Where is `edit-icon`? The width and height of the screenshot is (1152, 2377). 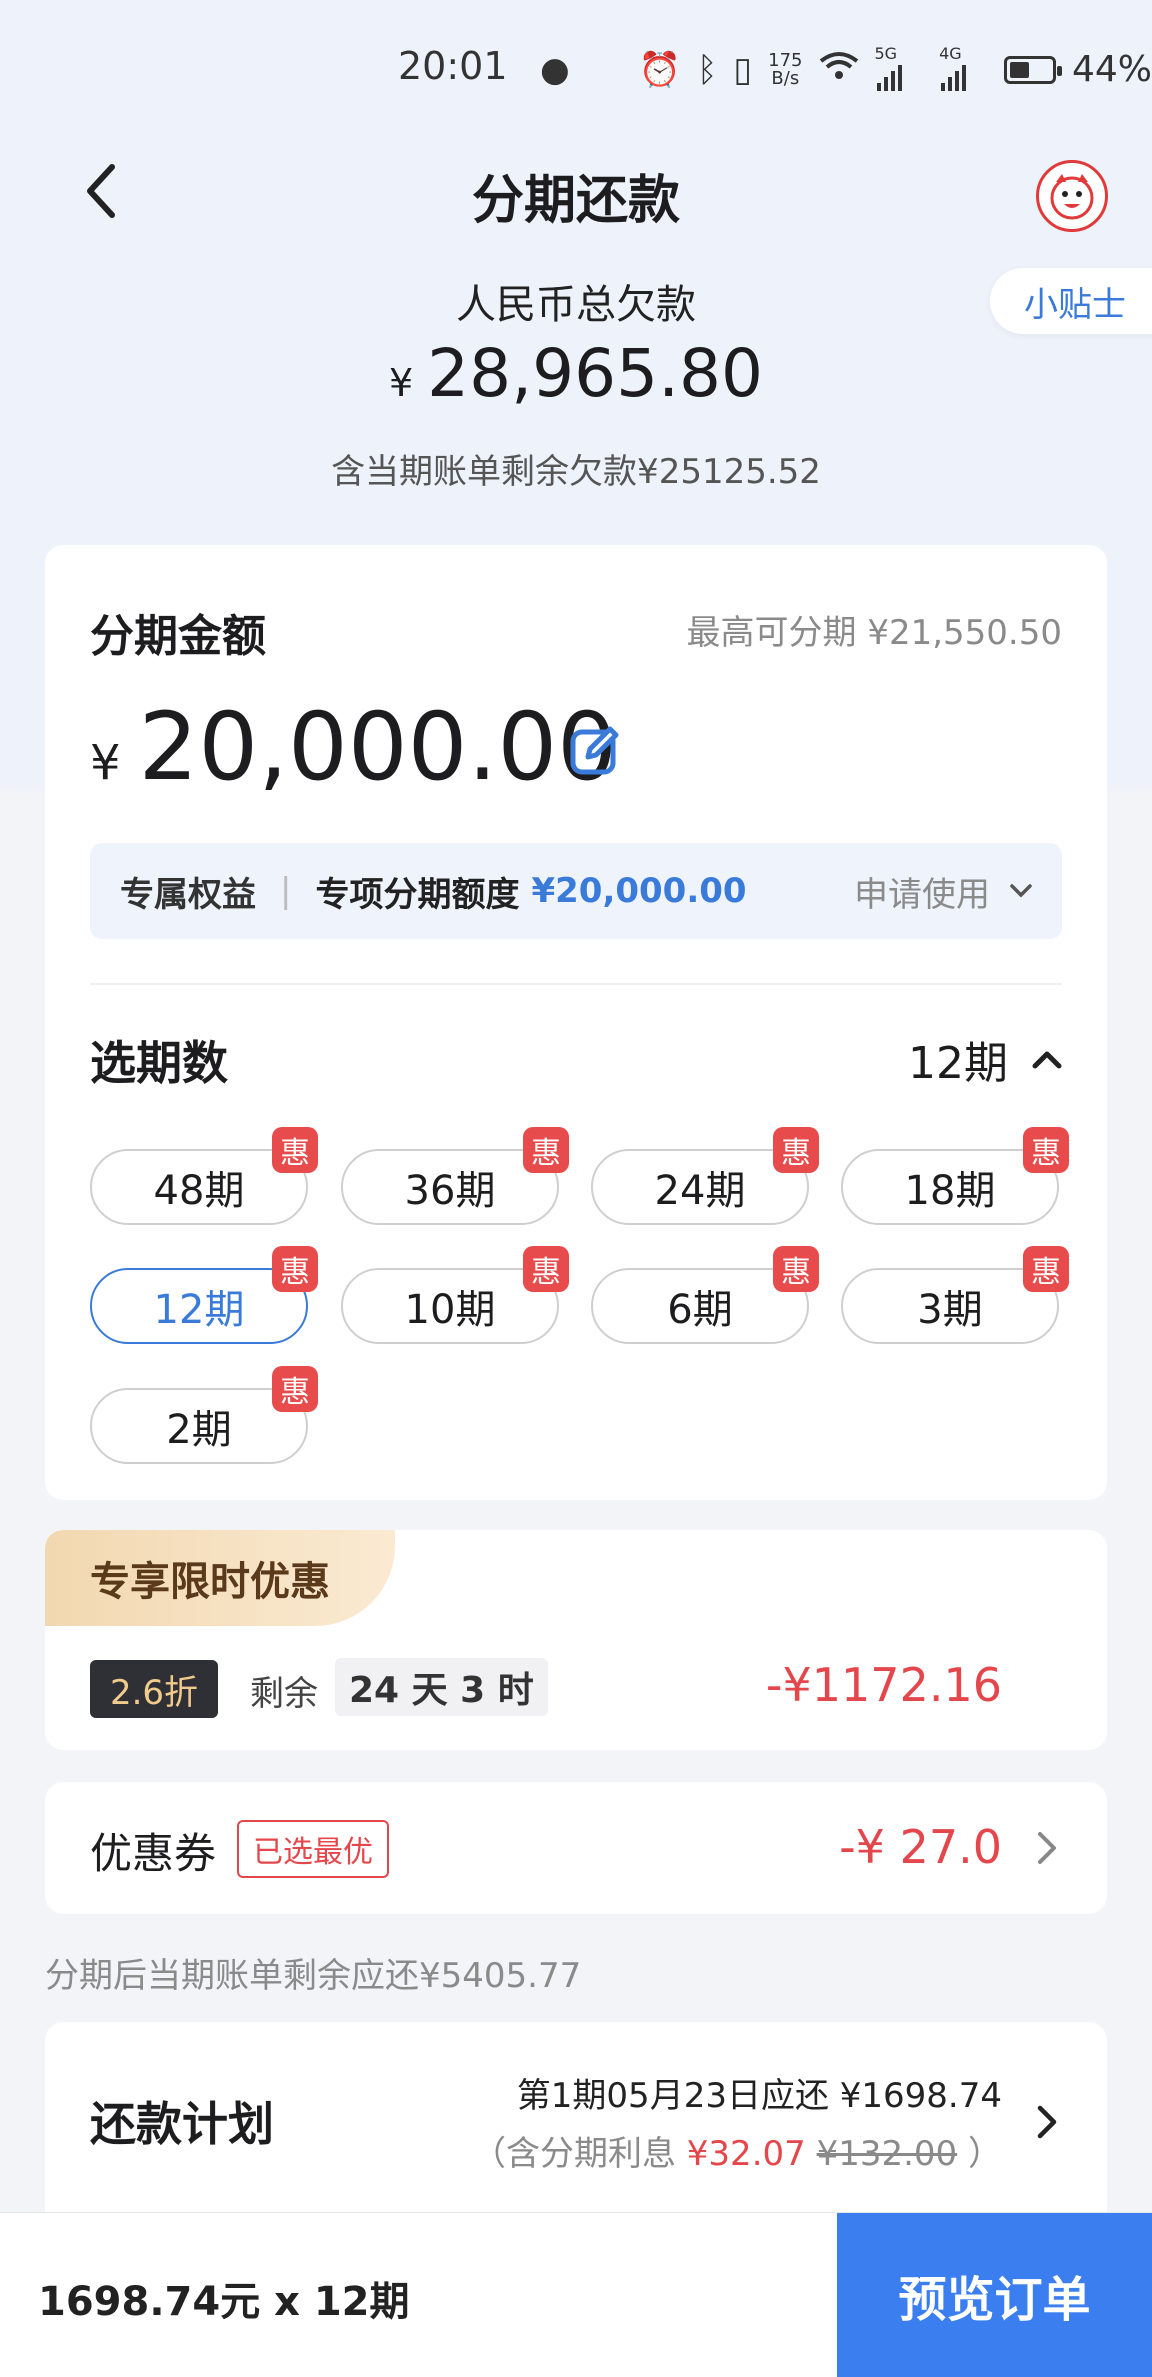
edit-icon is located at coordinates (594, 750).